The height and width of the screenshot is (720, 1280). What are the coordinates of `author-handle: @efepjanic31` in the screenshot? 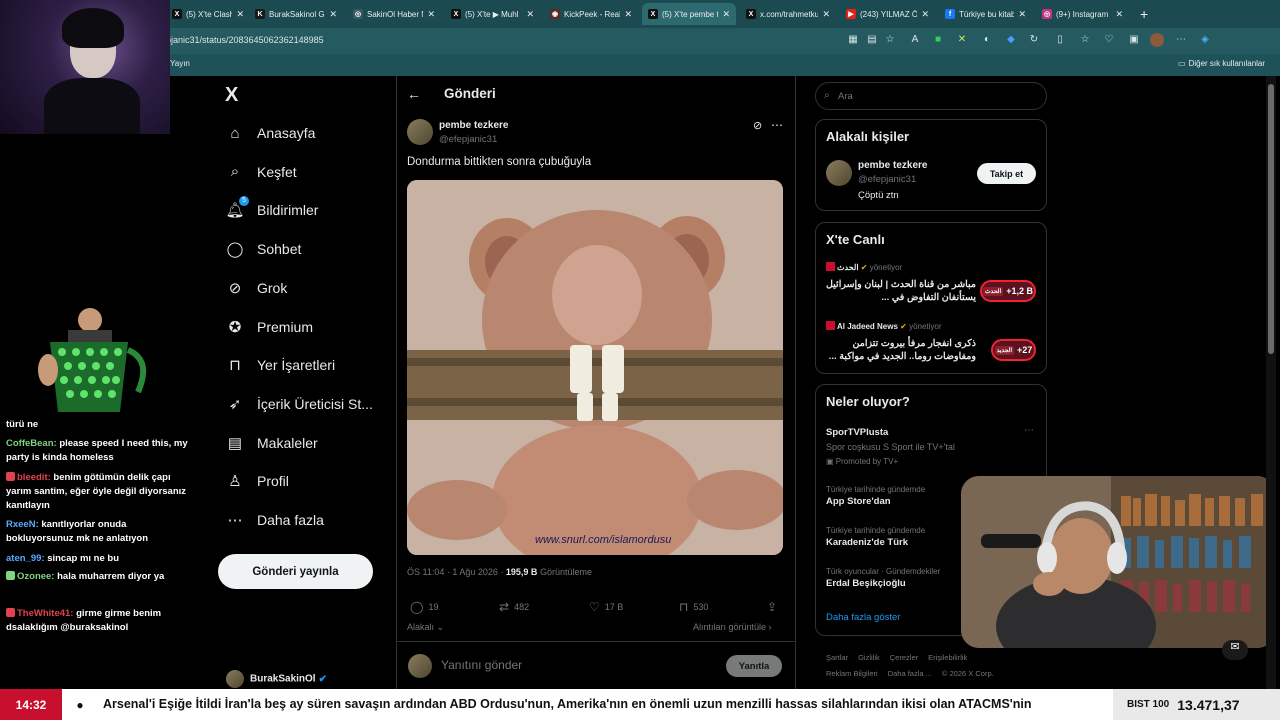 It's located at (468, 139).